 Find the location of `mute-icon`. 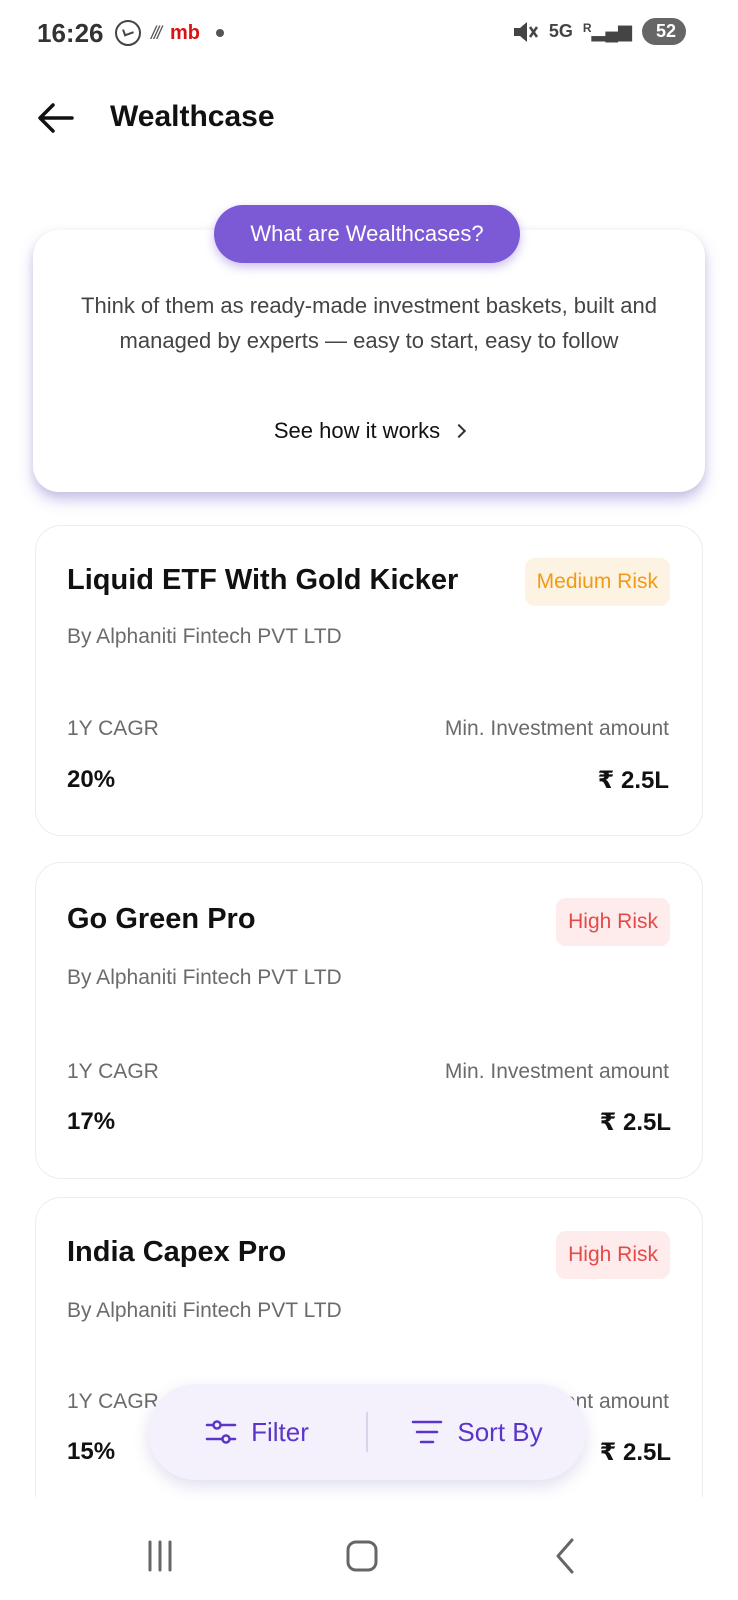

mute-icon is located at coordinates (525, 31).